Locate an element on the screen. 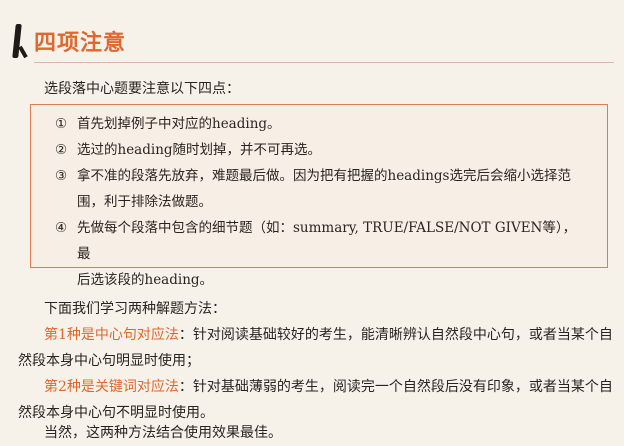  method-2-desc: ：针对基础薄弱的考生，阅读完一个自然段后没有印象，或者当某个自 is located at coordinates (395, 387).